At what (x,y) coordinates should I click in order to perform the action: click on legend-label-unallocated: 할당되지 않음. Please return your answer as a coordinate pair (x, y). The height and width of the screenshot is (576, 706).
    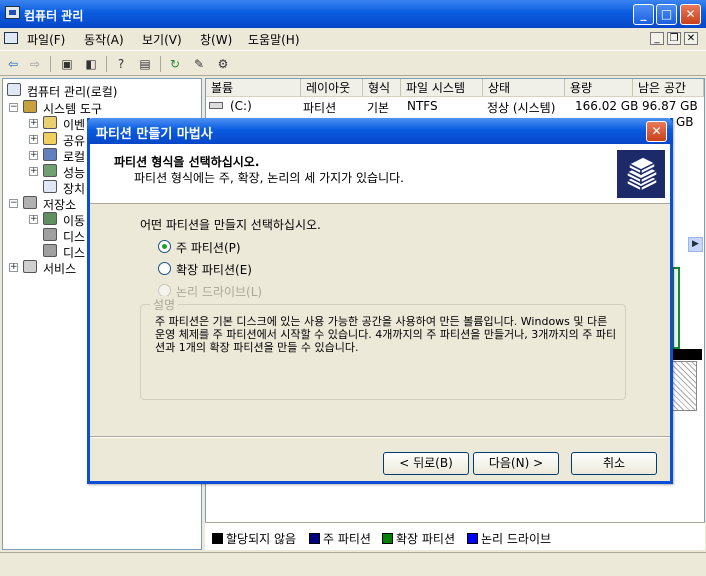
    Looking at the image, I should click on (261, 539).